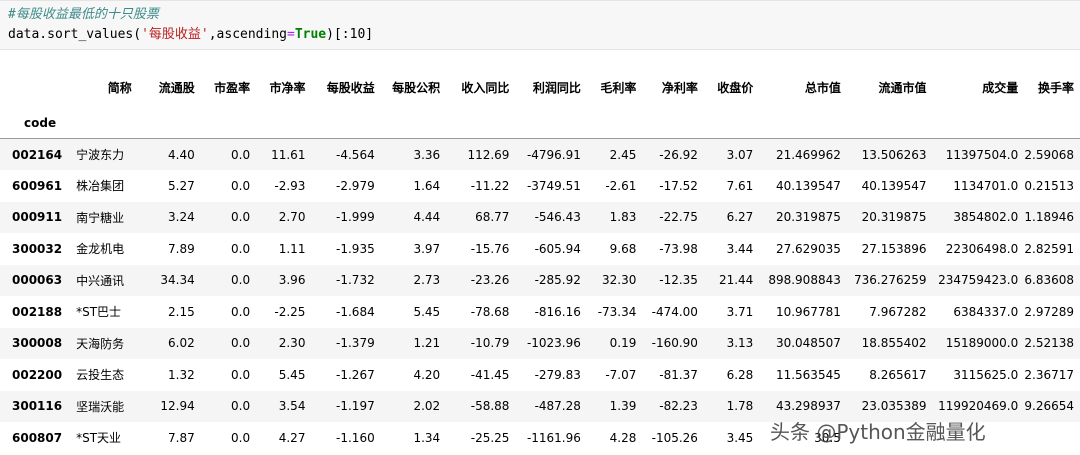  I want to click on table-cell: 4.28, so click(623, 437).